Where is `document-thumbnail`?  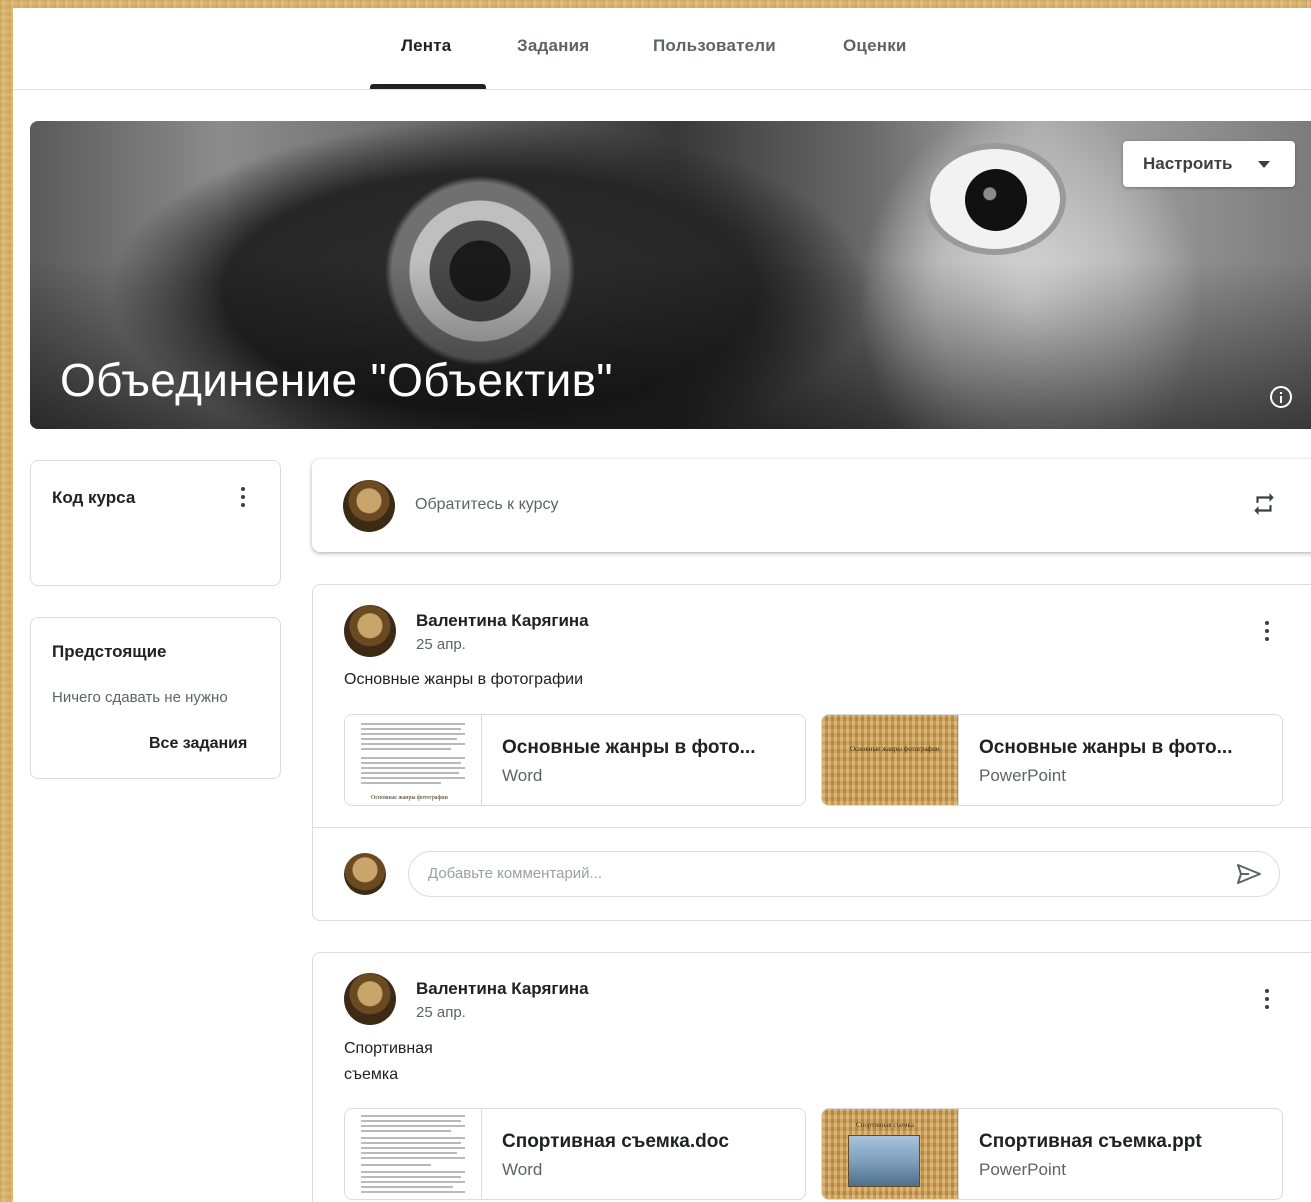
document-thumbnail is located at coordinates (413, 1154).